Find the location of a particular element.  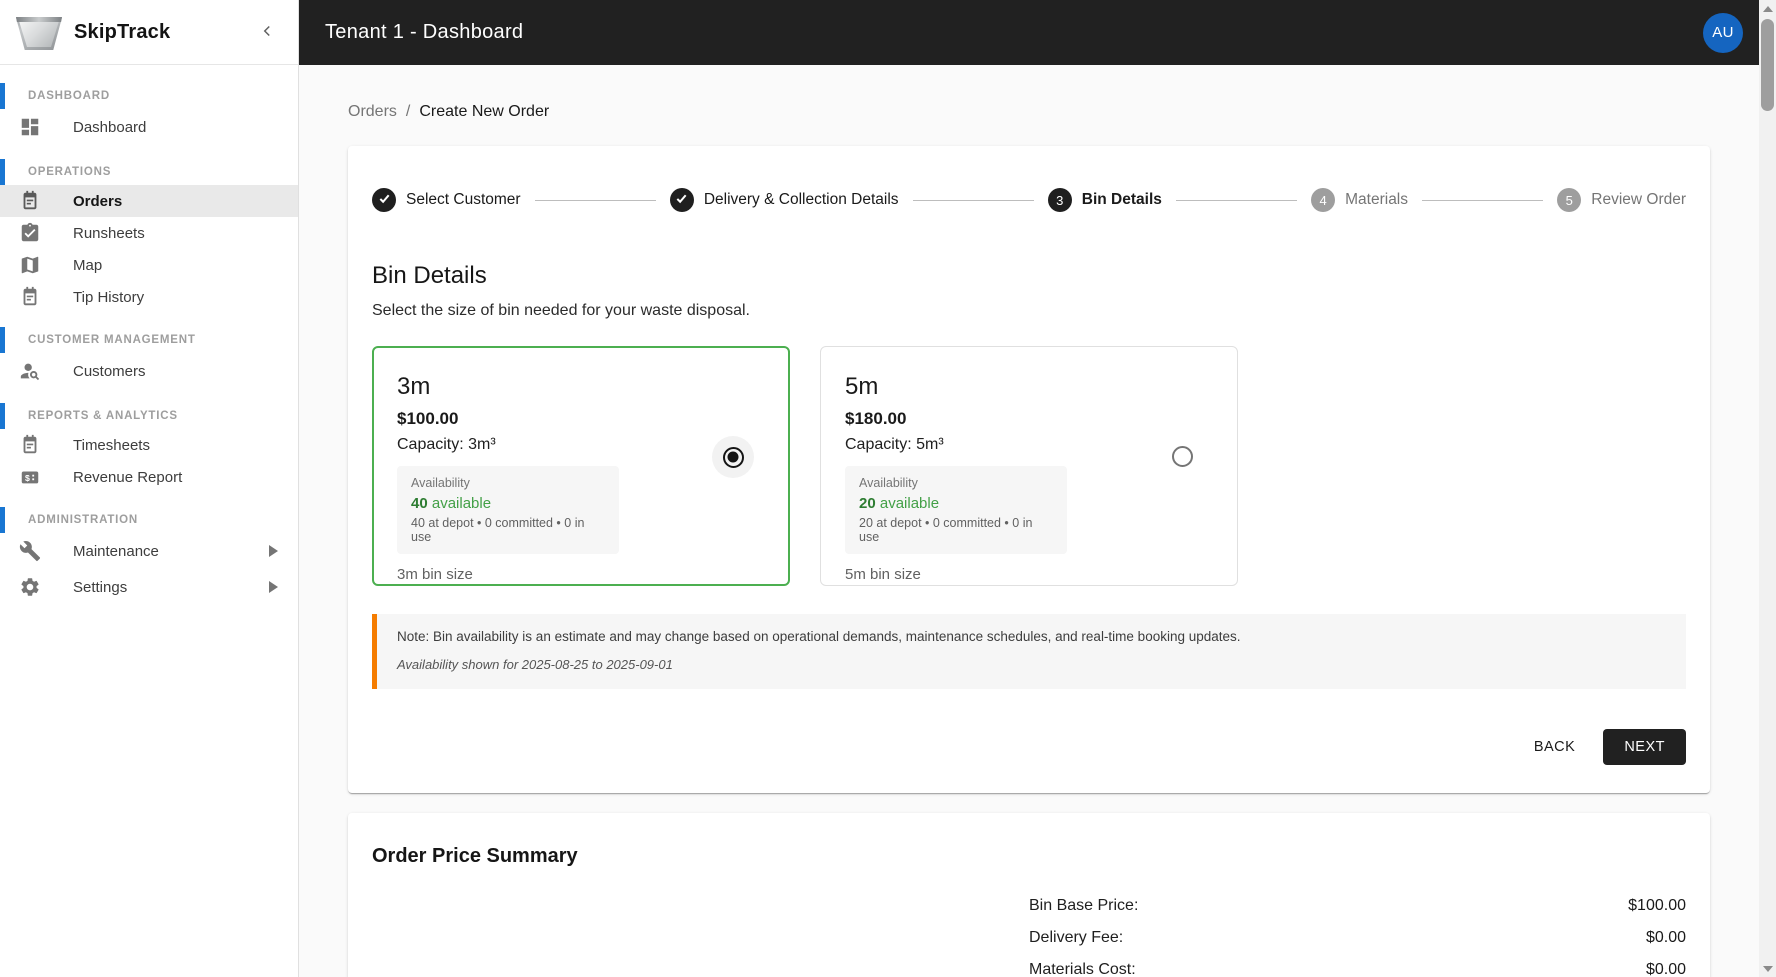

sidebar-item-label: Map is located at coordinates (88, 265).